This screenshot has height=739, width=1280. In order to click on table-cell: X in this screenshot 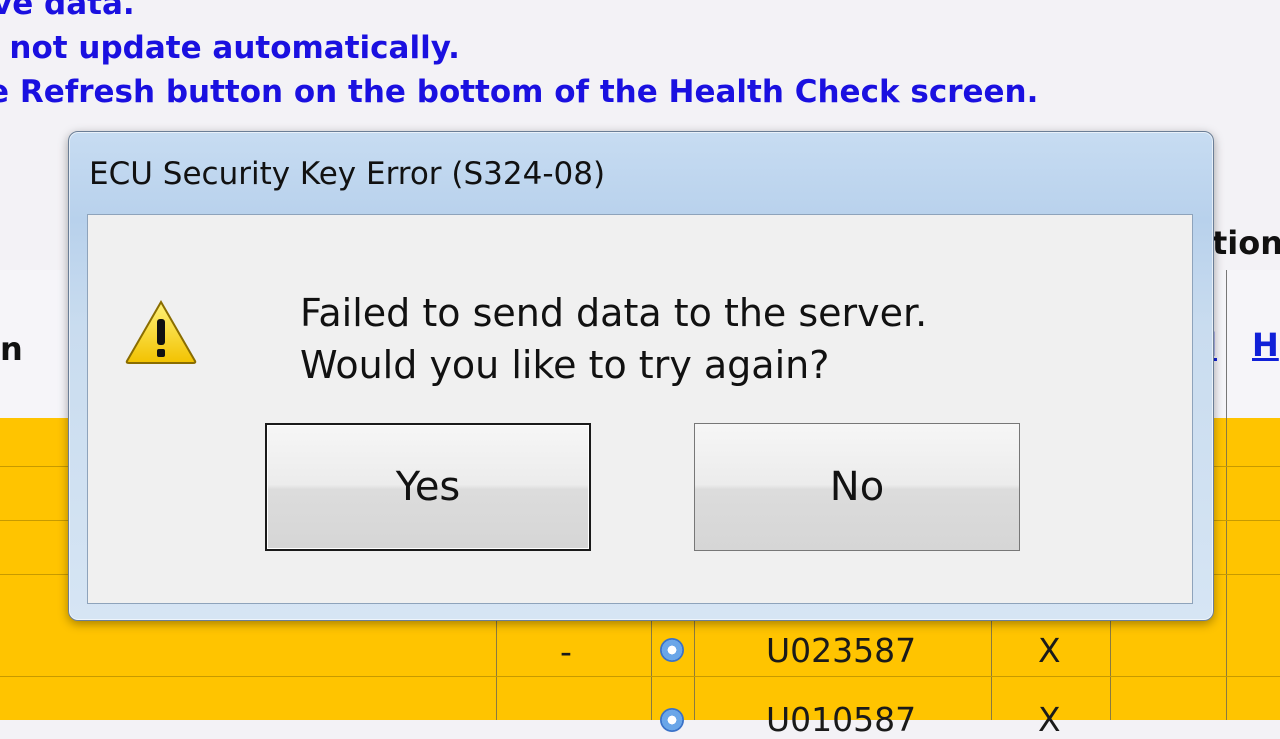, I will do `click(1049, 650)`.